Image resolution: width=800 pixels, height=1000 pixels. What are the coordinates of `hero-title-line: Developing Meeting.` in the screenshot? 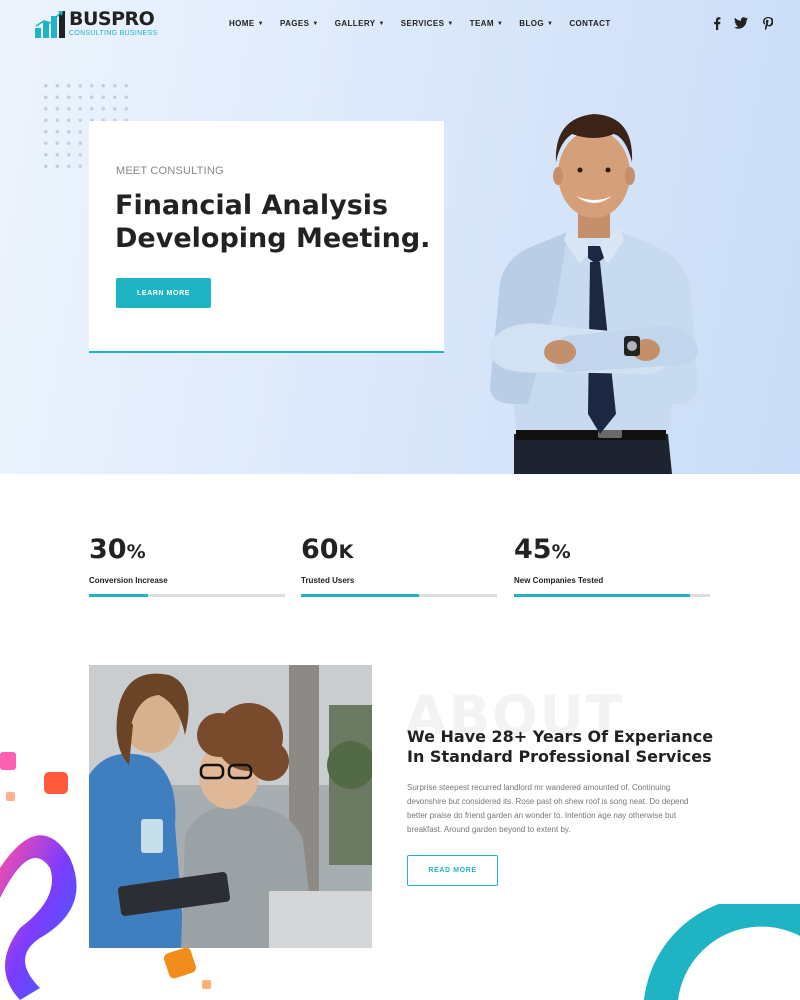 It's located at (273, 238).